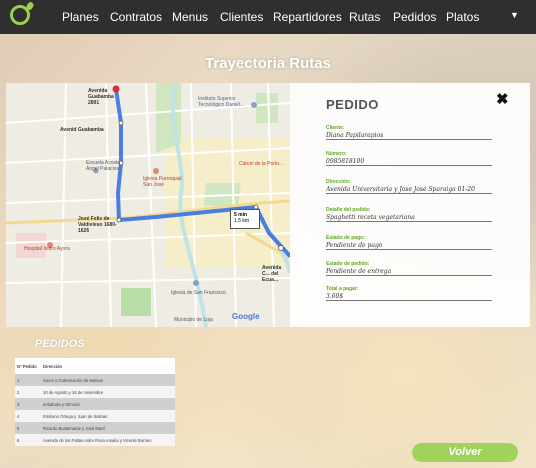 The width and height of the screenshot is (536, 468). Describe the element at coordinates (60, 344) in the screenshot. I see `pedidos-title: PEDIDOS` at that location.